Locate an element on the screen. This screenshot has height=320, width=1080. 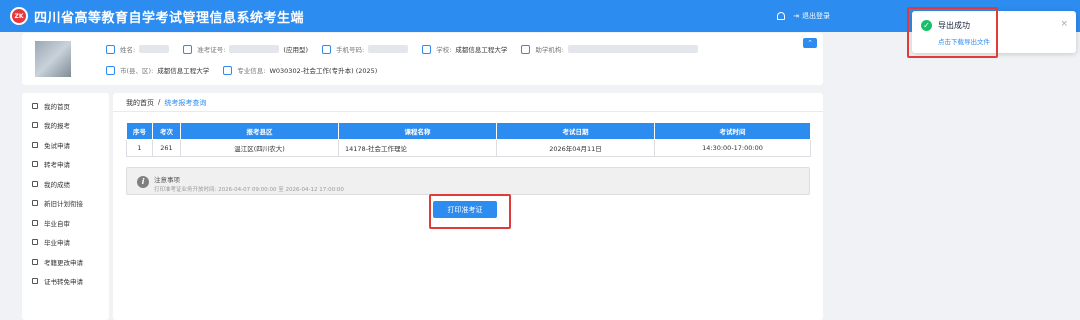
sidebar-item-grad-apply: 毕业申请 is located at coordinates (65, 243).